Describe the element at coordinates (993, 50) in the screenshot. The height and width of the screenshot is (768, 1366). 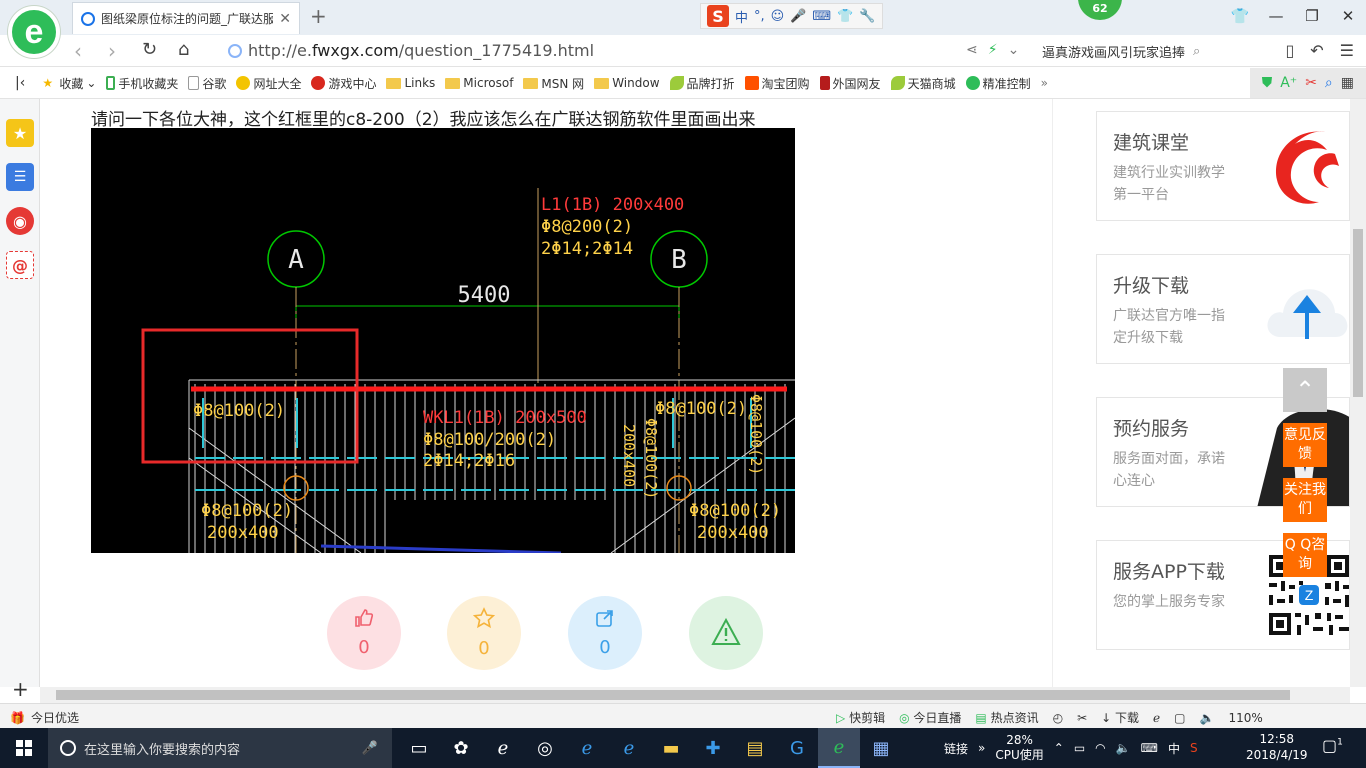
I see `speed-icon: ⚡` at that location.